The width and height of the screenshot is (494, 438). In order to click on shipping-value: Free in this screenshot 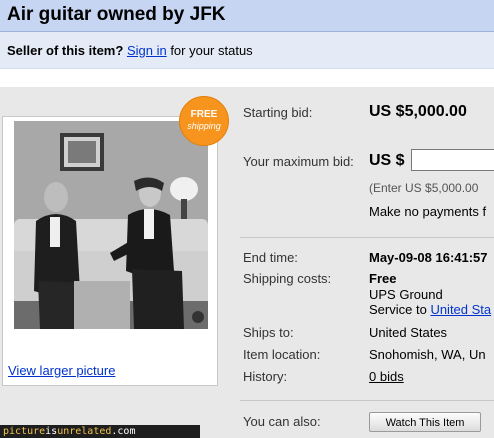, I will do `click(383, 278)`.